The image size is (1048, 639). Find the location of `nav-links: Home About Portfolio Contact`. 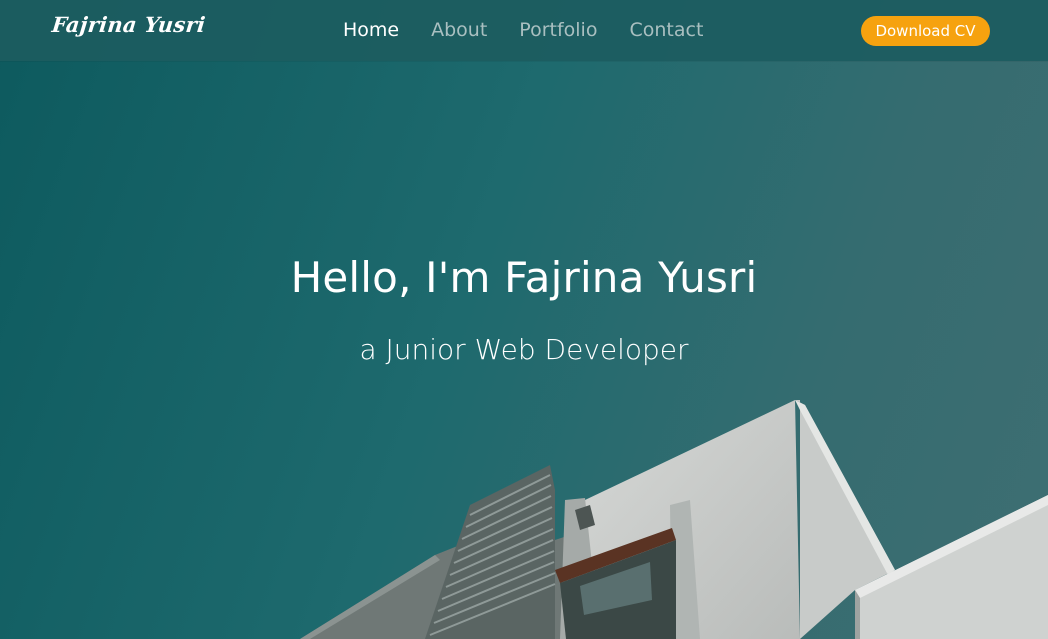

nav-links: Home About Portfolio Contact is located at coordinates (539, 30).